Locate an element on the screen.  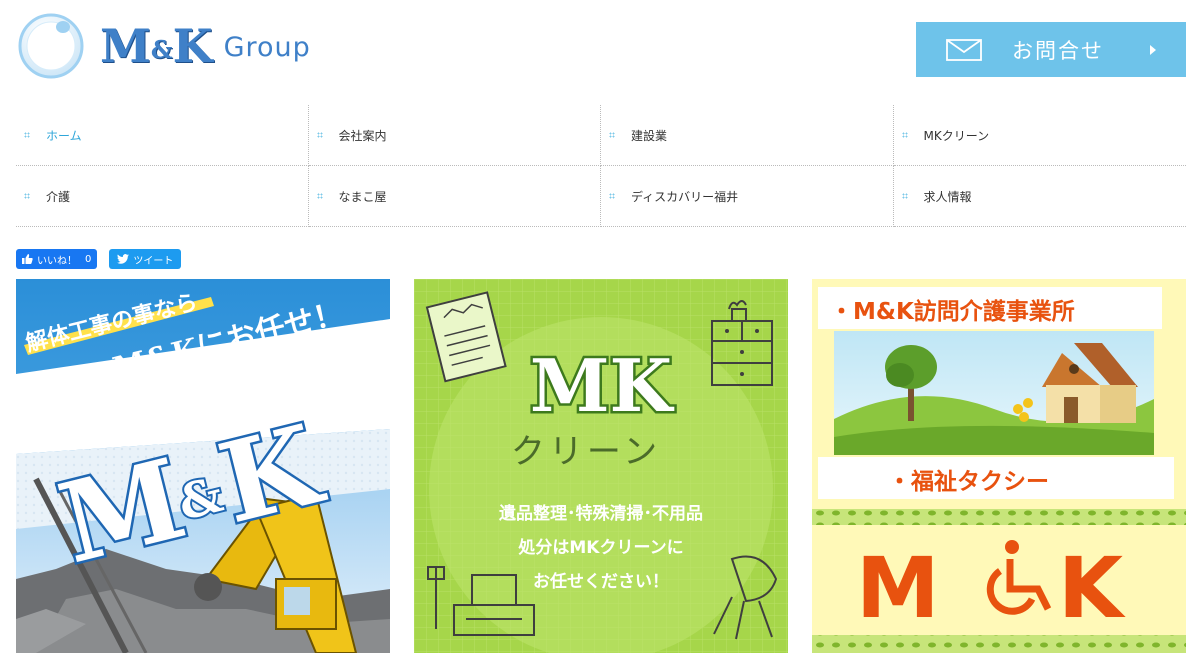
contact-button: お問合せ is located at coordinates (1051, 49).